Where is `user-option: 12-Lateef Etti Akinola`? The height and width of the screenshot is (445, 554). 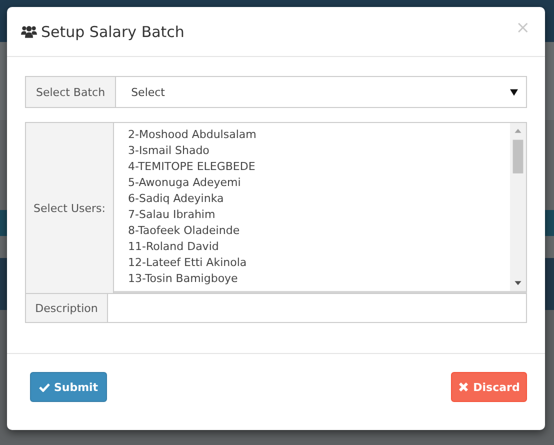 user-option: 12-Lateef Etti Akinola is located at coordinates (319, 263).